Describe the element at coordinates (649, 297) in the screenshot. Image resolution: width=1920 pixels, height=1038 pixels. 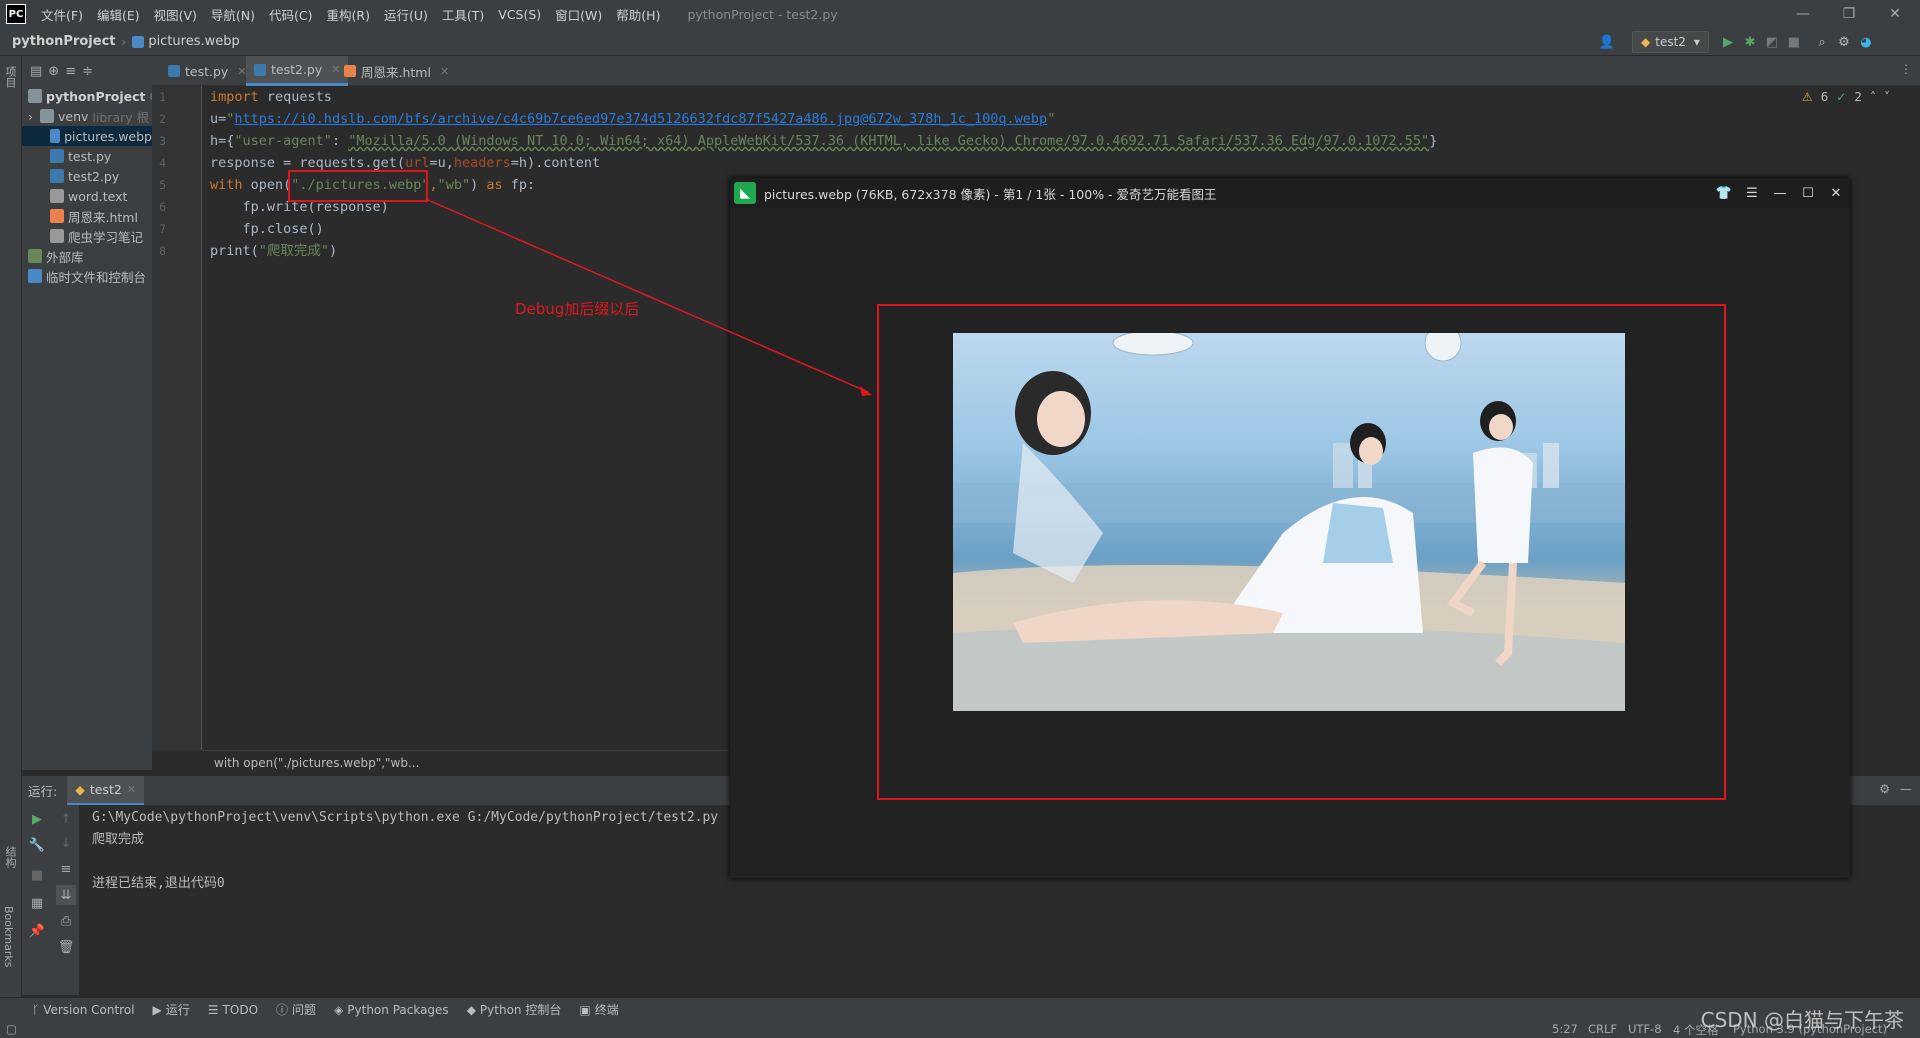
I see `annotation-arrow` at that location.